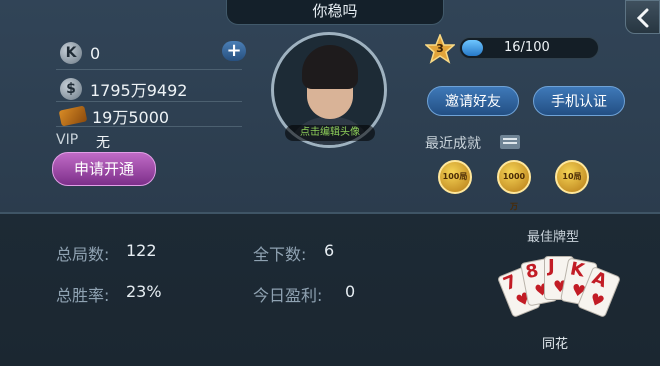 The height and width of the screenshot is (366, 660). Describe the element at coordinates (472, 48) in the screenshot. I see `exp-progress-fill` at that location.